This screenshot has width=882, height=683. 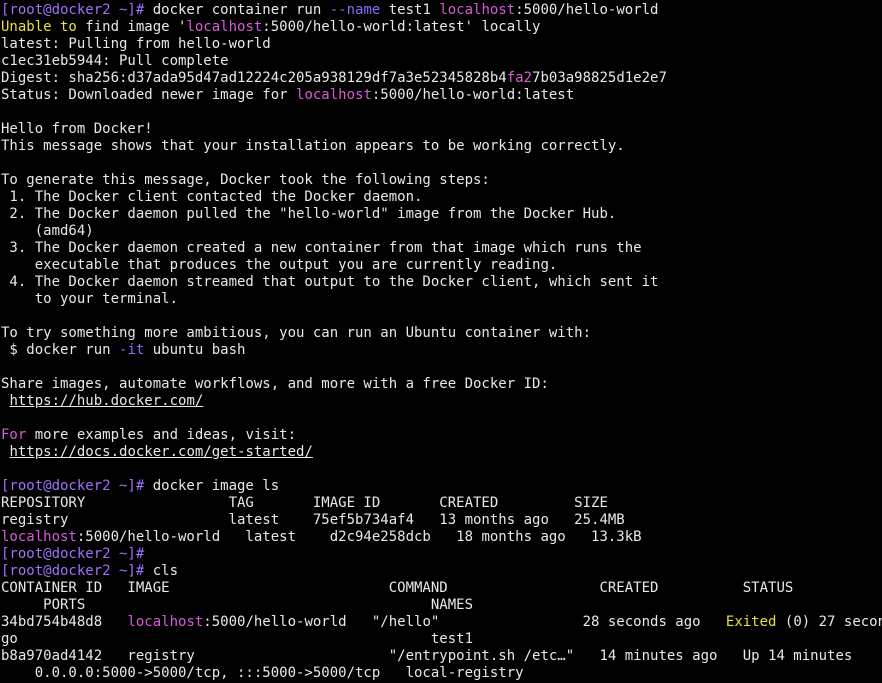 What do you see at coordinates (195, 350) in the screenshot?
I see `terminal-text: ubuntu bash` at bounding box center [195, 350].